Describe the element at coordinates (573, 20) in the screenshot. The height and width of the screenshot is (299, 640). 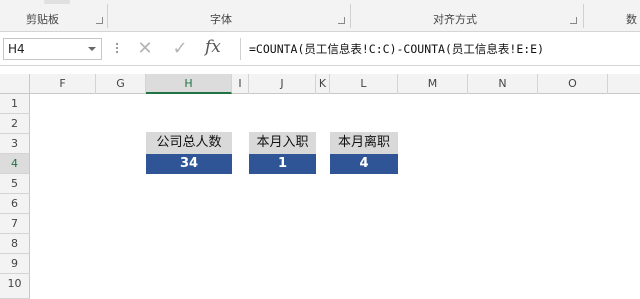
I see `alignment-launcher-icon` at that location.